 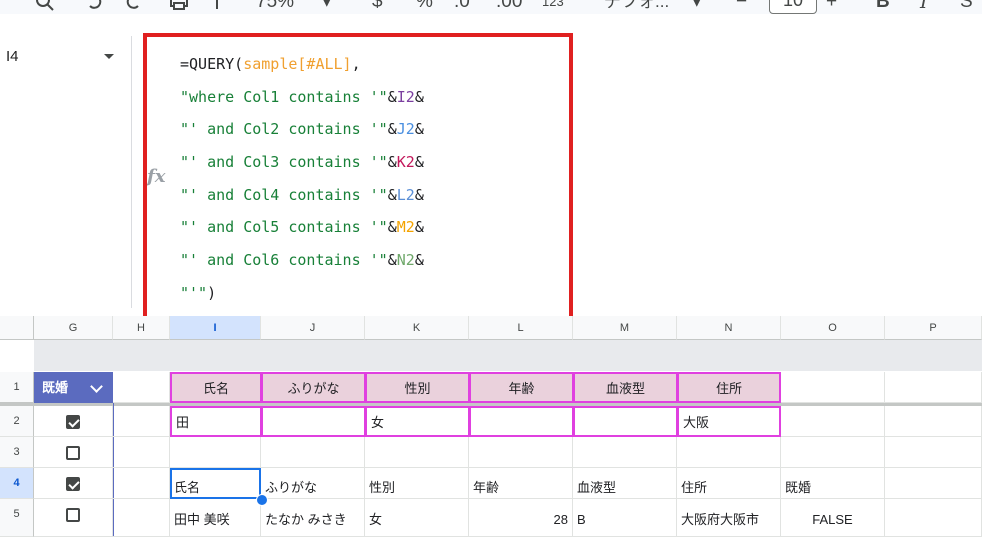 What do you see at coordinates (141, 387) in the screenshot?
I see `cell-h1` at bounding box center [141, 387].